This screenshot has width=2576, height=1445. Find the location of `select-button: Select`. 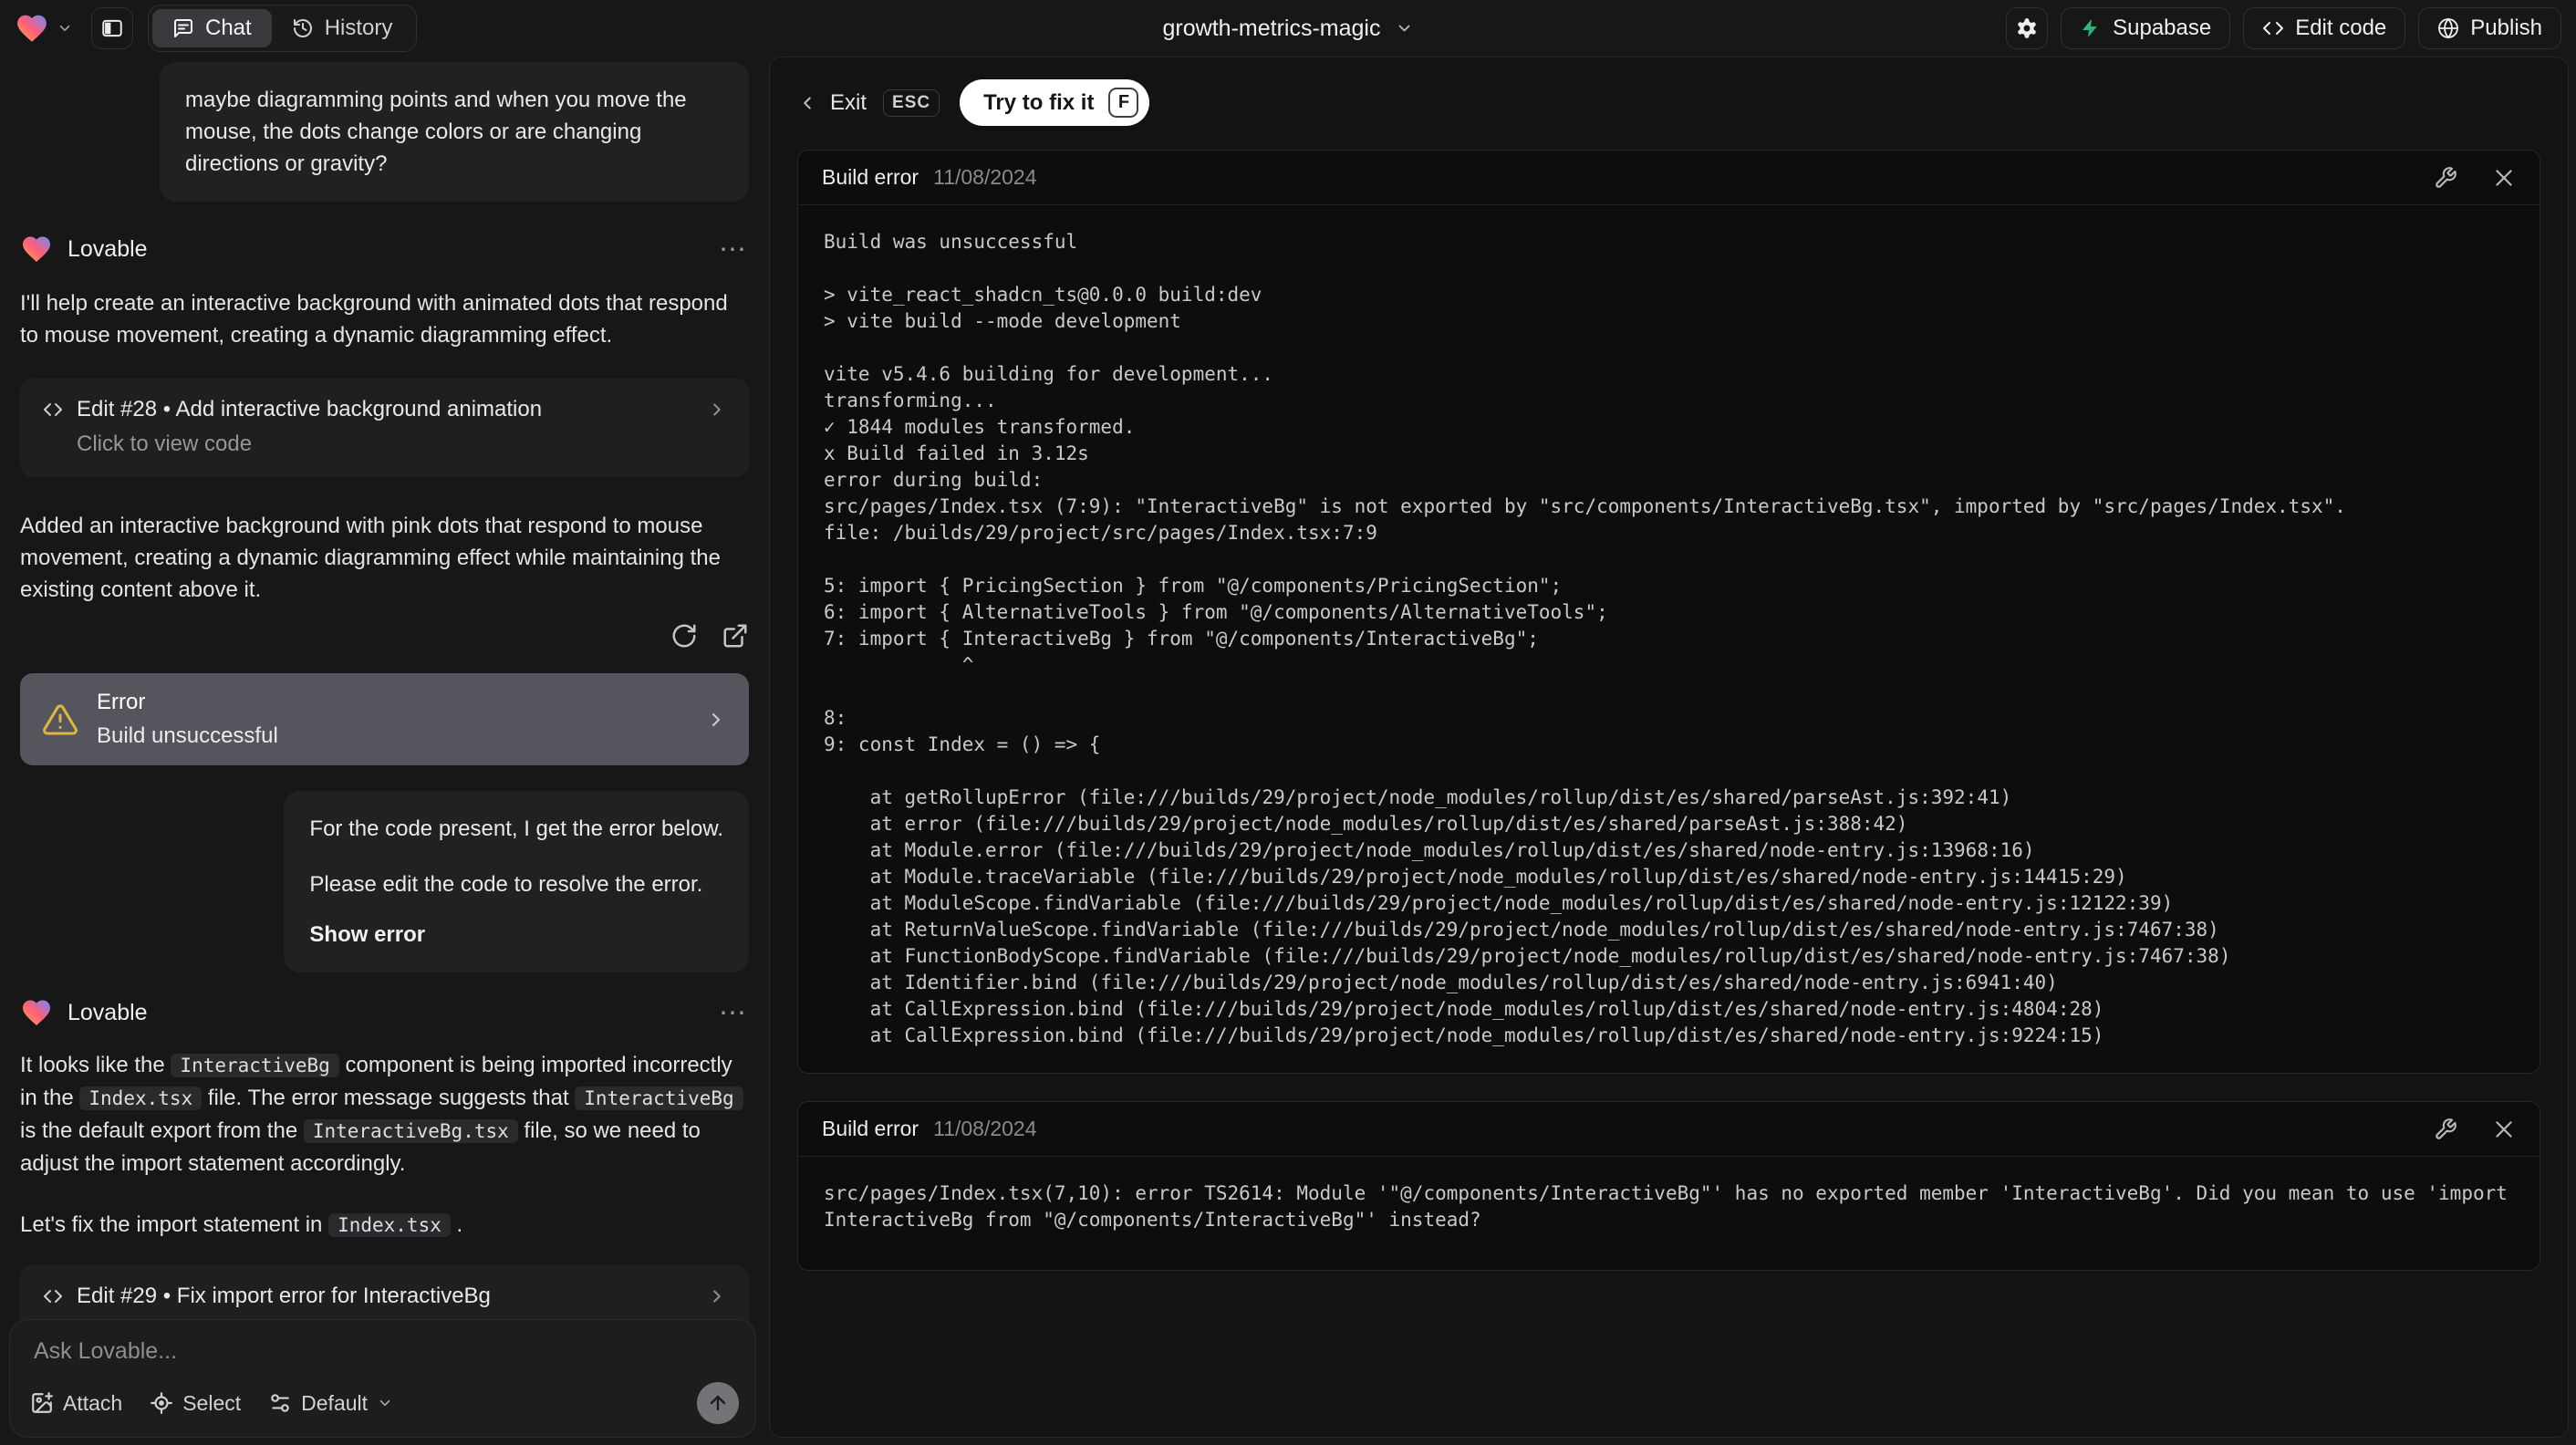

select-button: Select is located at coordinates (195, 1403).